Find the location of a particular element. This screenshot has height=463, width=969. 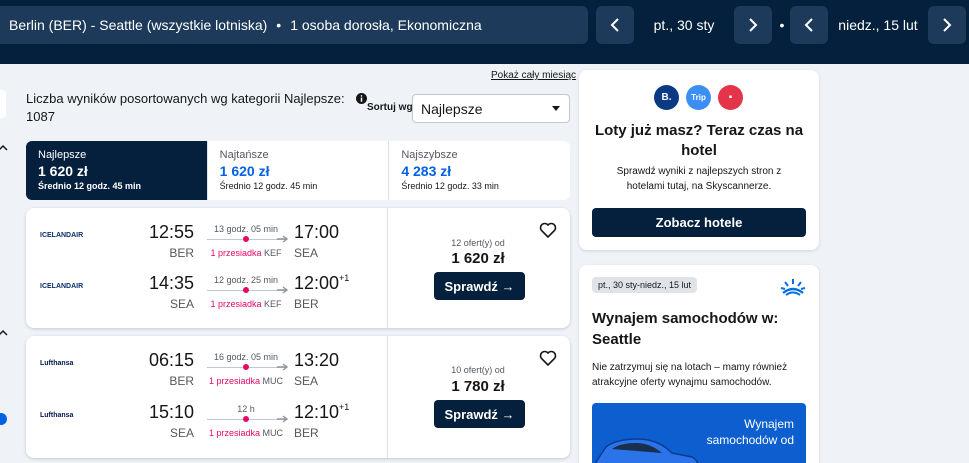

partner-logo-agoda: ▪ is located at coordinates (730, 97).